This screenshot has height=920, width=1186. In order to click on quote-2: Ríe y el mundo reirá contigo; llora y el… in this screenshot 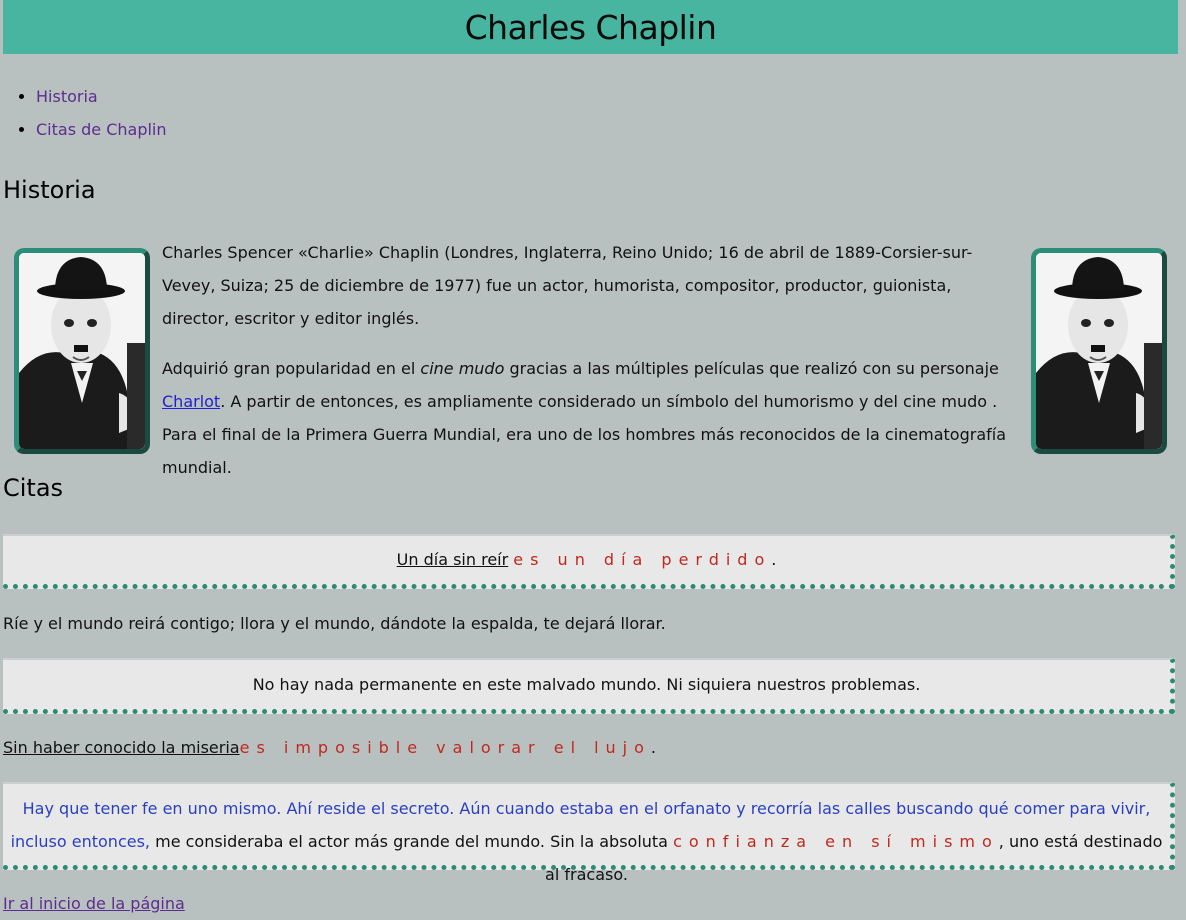, I will do `click(334, 623)`.